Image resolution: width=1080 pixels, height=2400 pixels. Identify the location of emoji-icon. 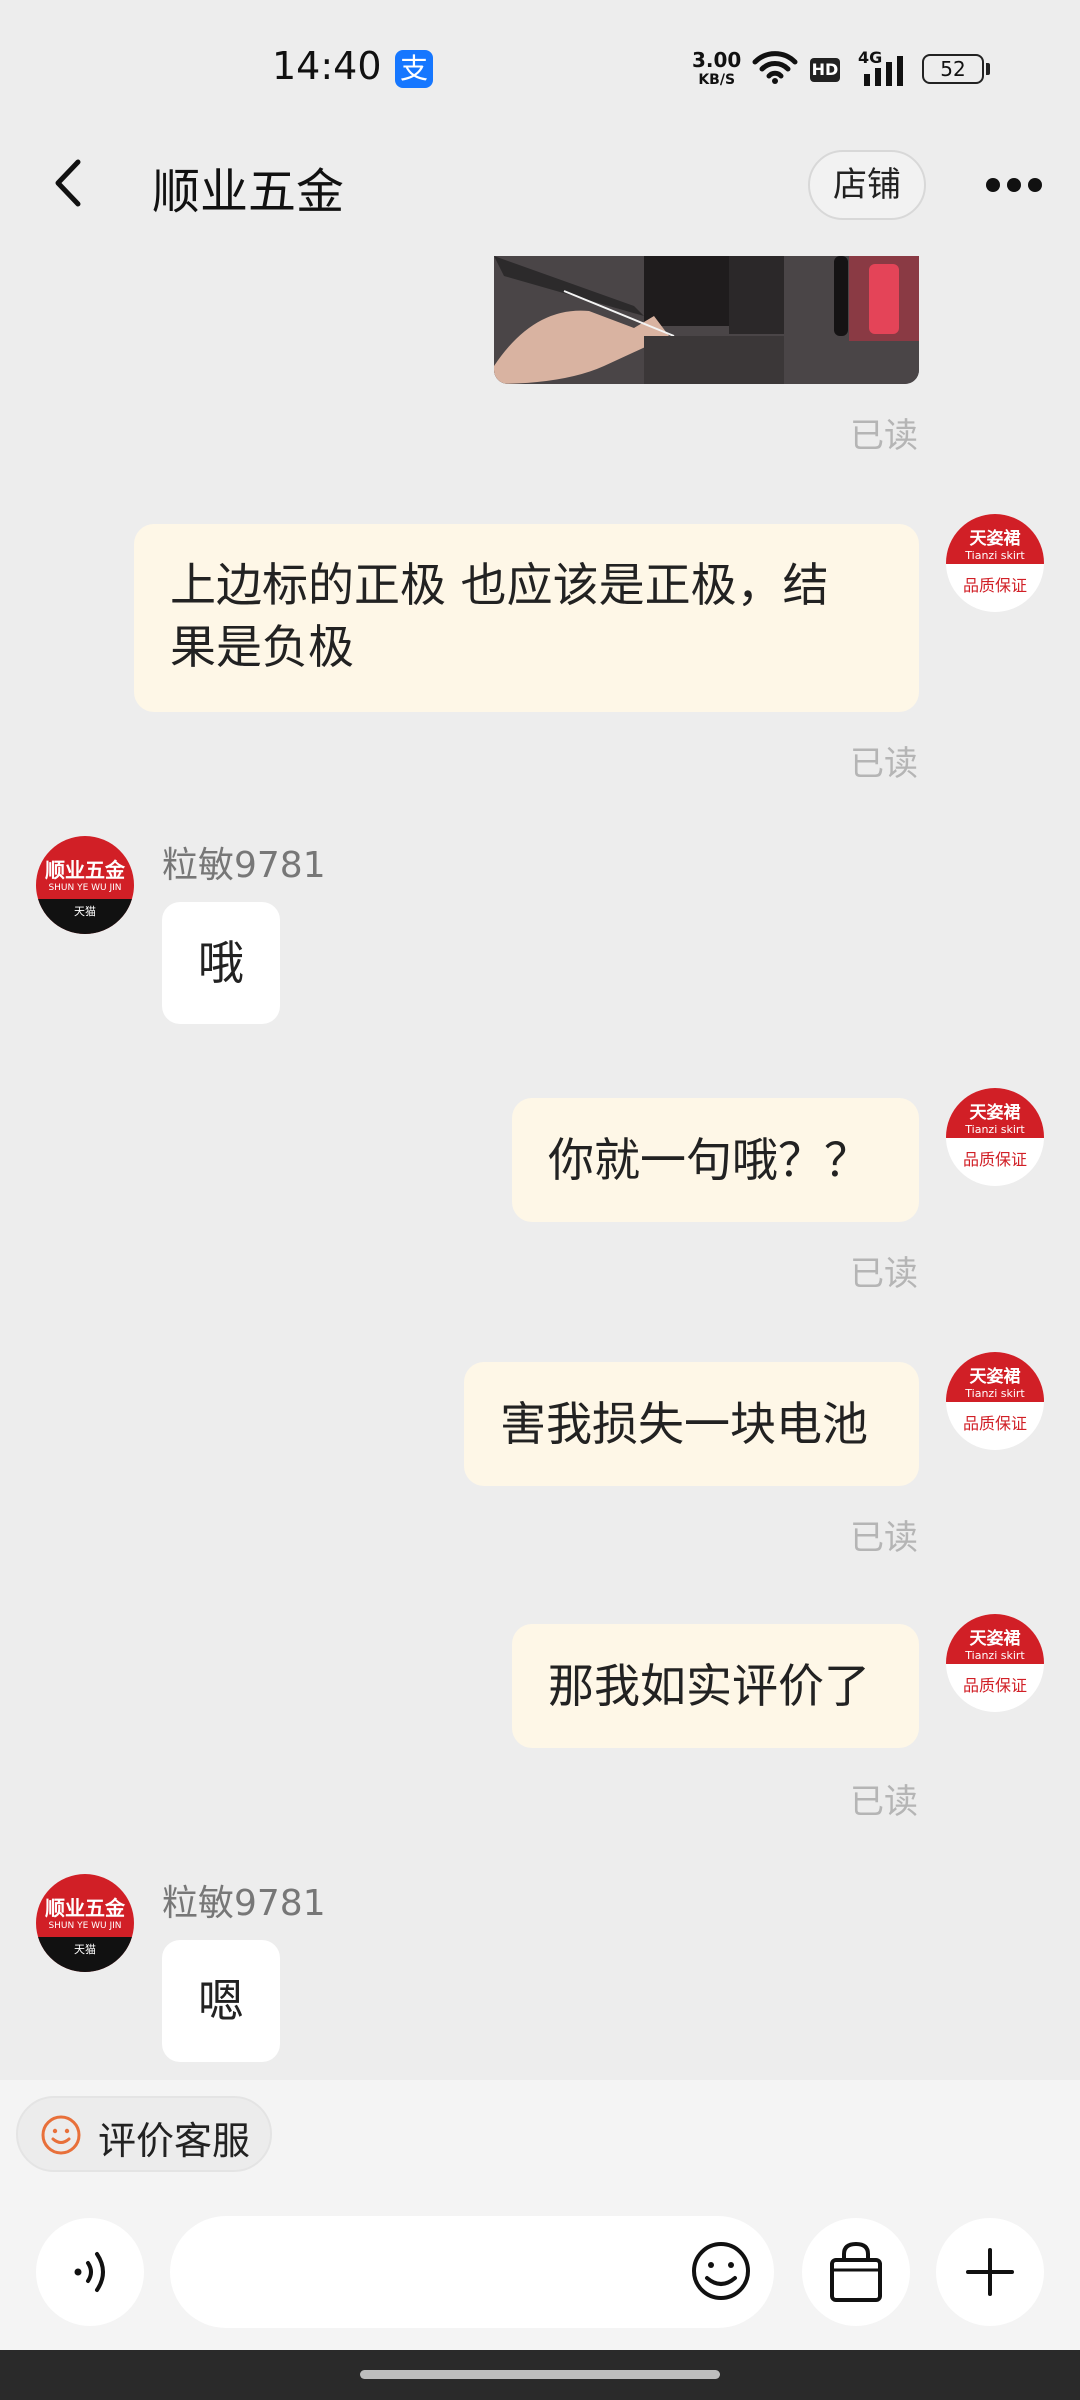
(721, 2271).